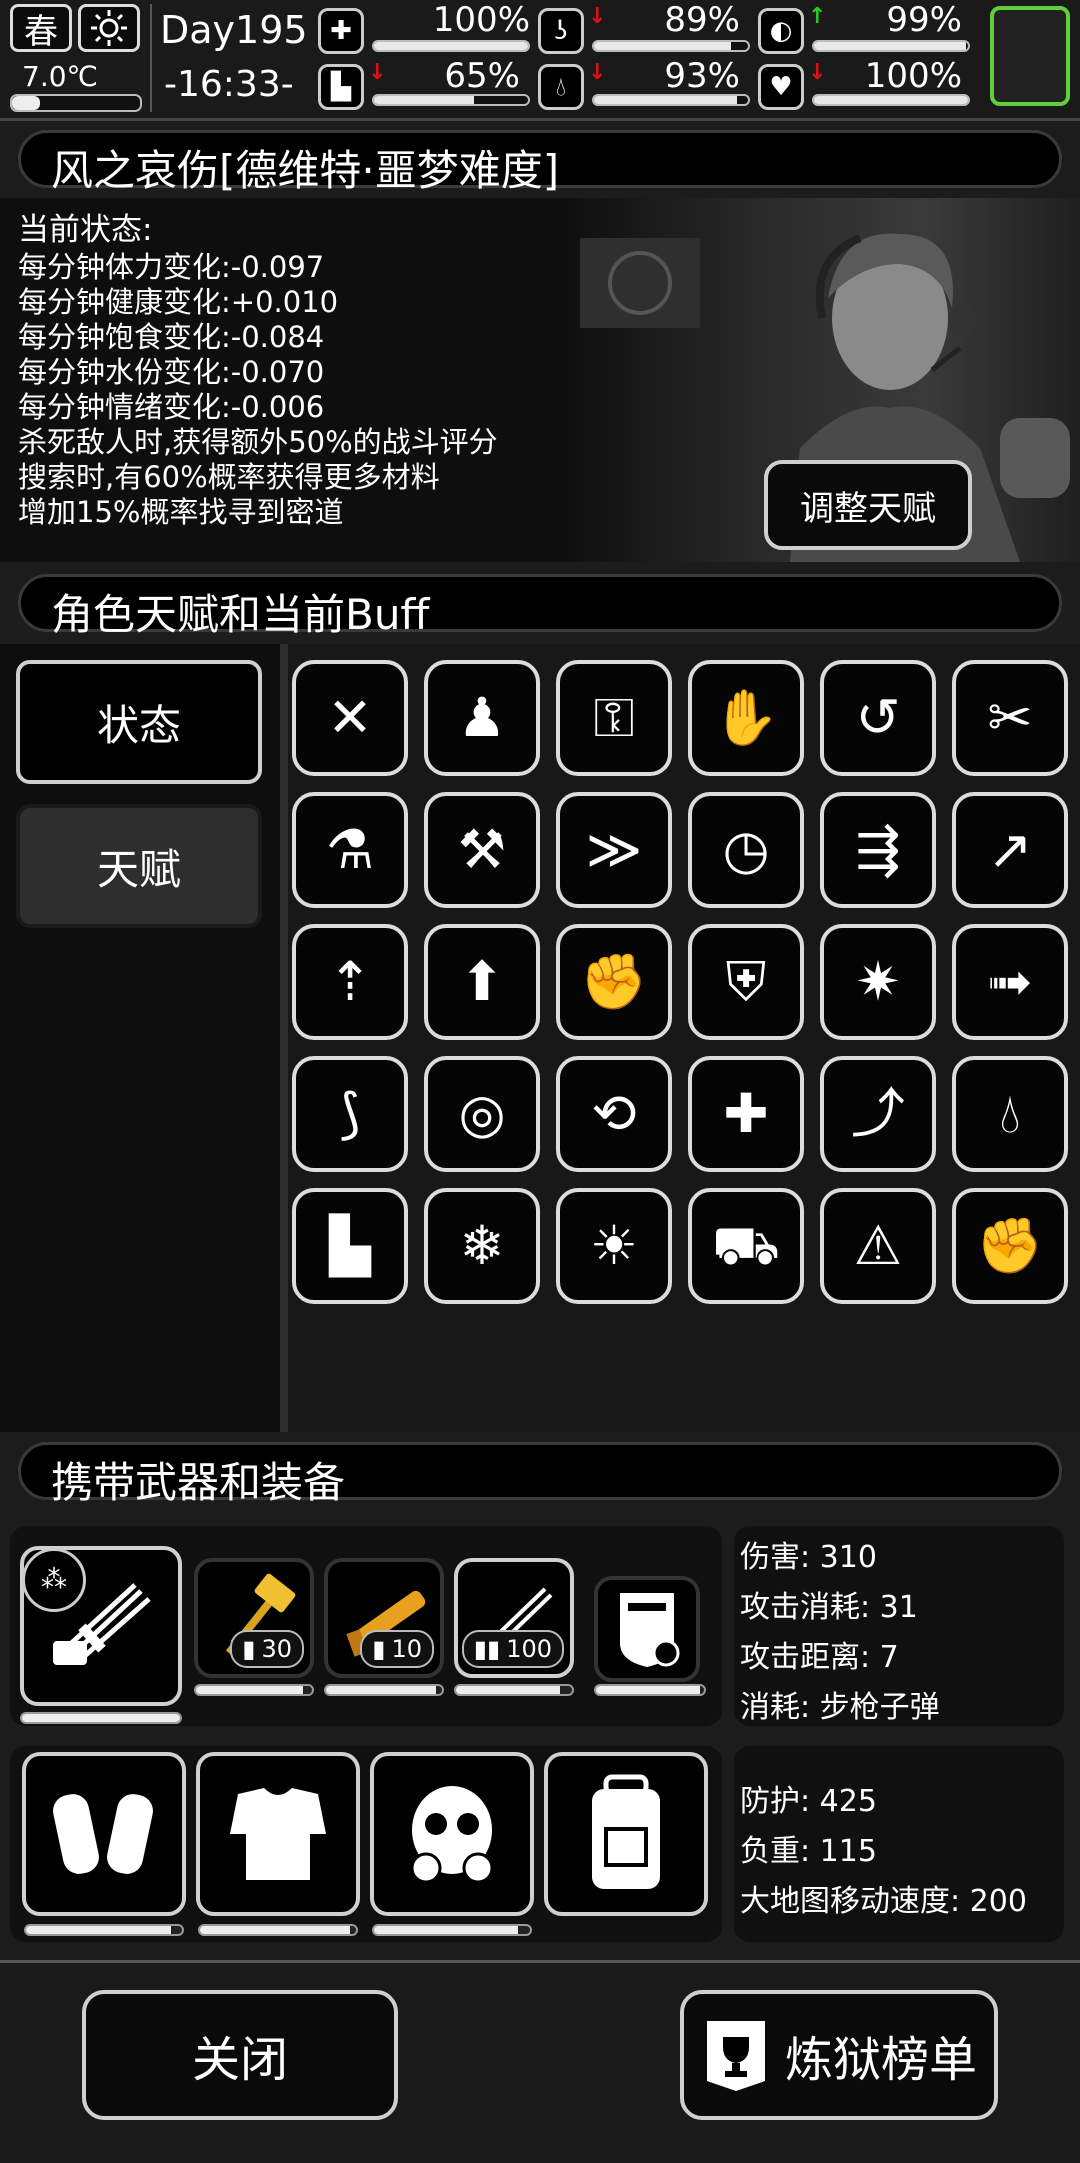 The image size is (1080, 2163). I want to click on talent-slot: ☀, so click(614, 1246).